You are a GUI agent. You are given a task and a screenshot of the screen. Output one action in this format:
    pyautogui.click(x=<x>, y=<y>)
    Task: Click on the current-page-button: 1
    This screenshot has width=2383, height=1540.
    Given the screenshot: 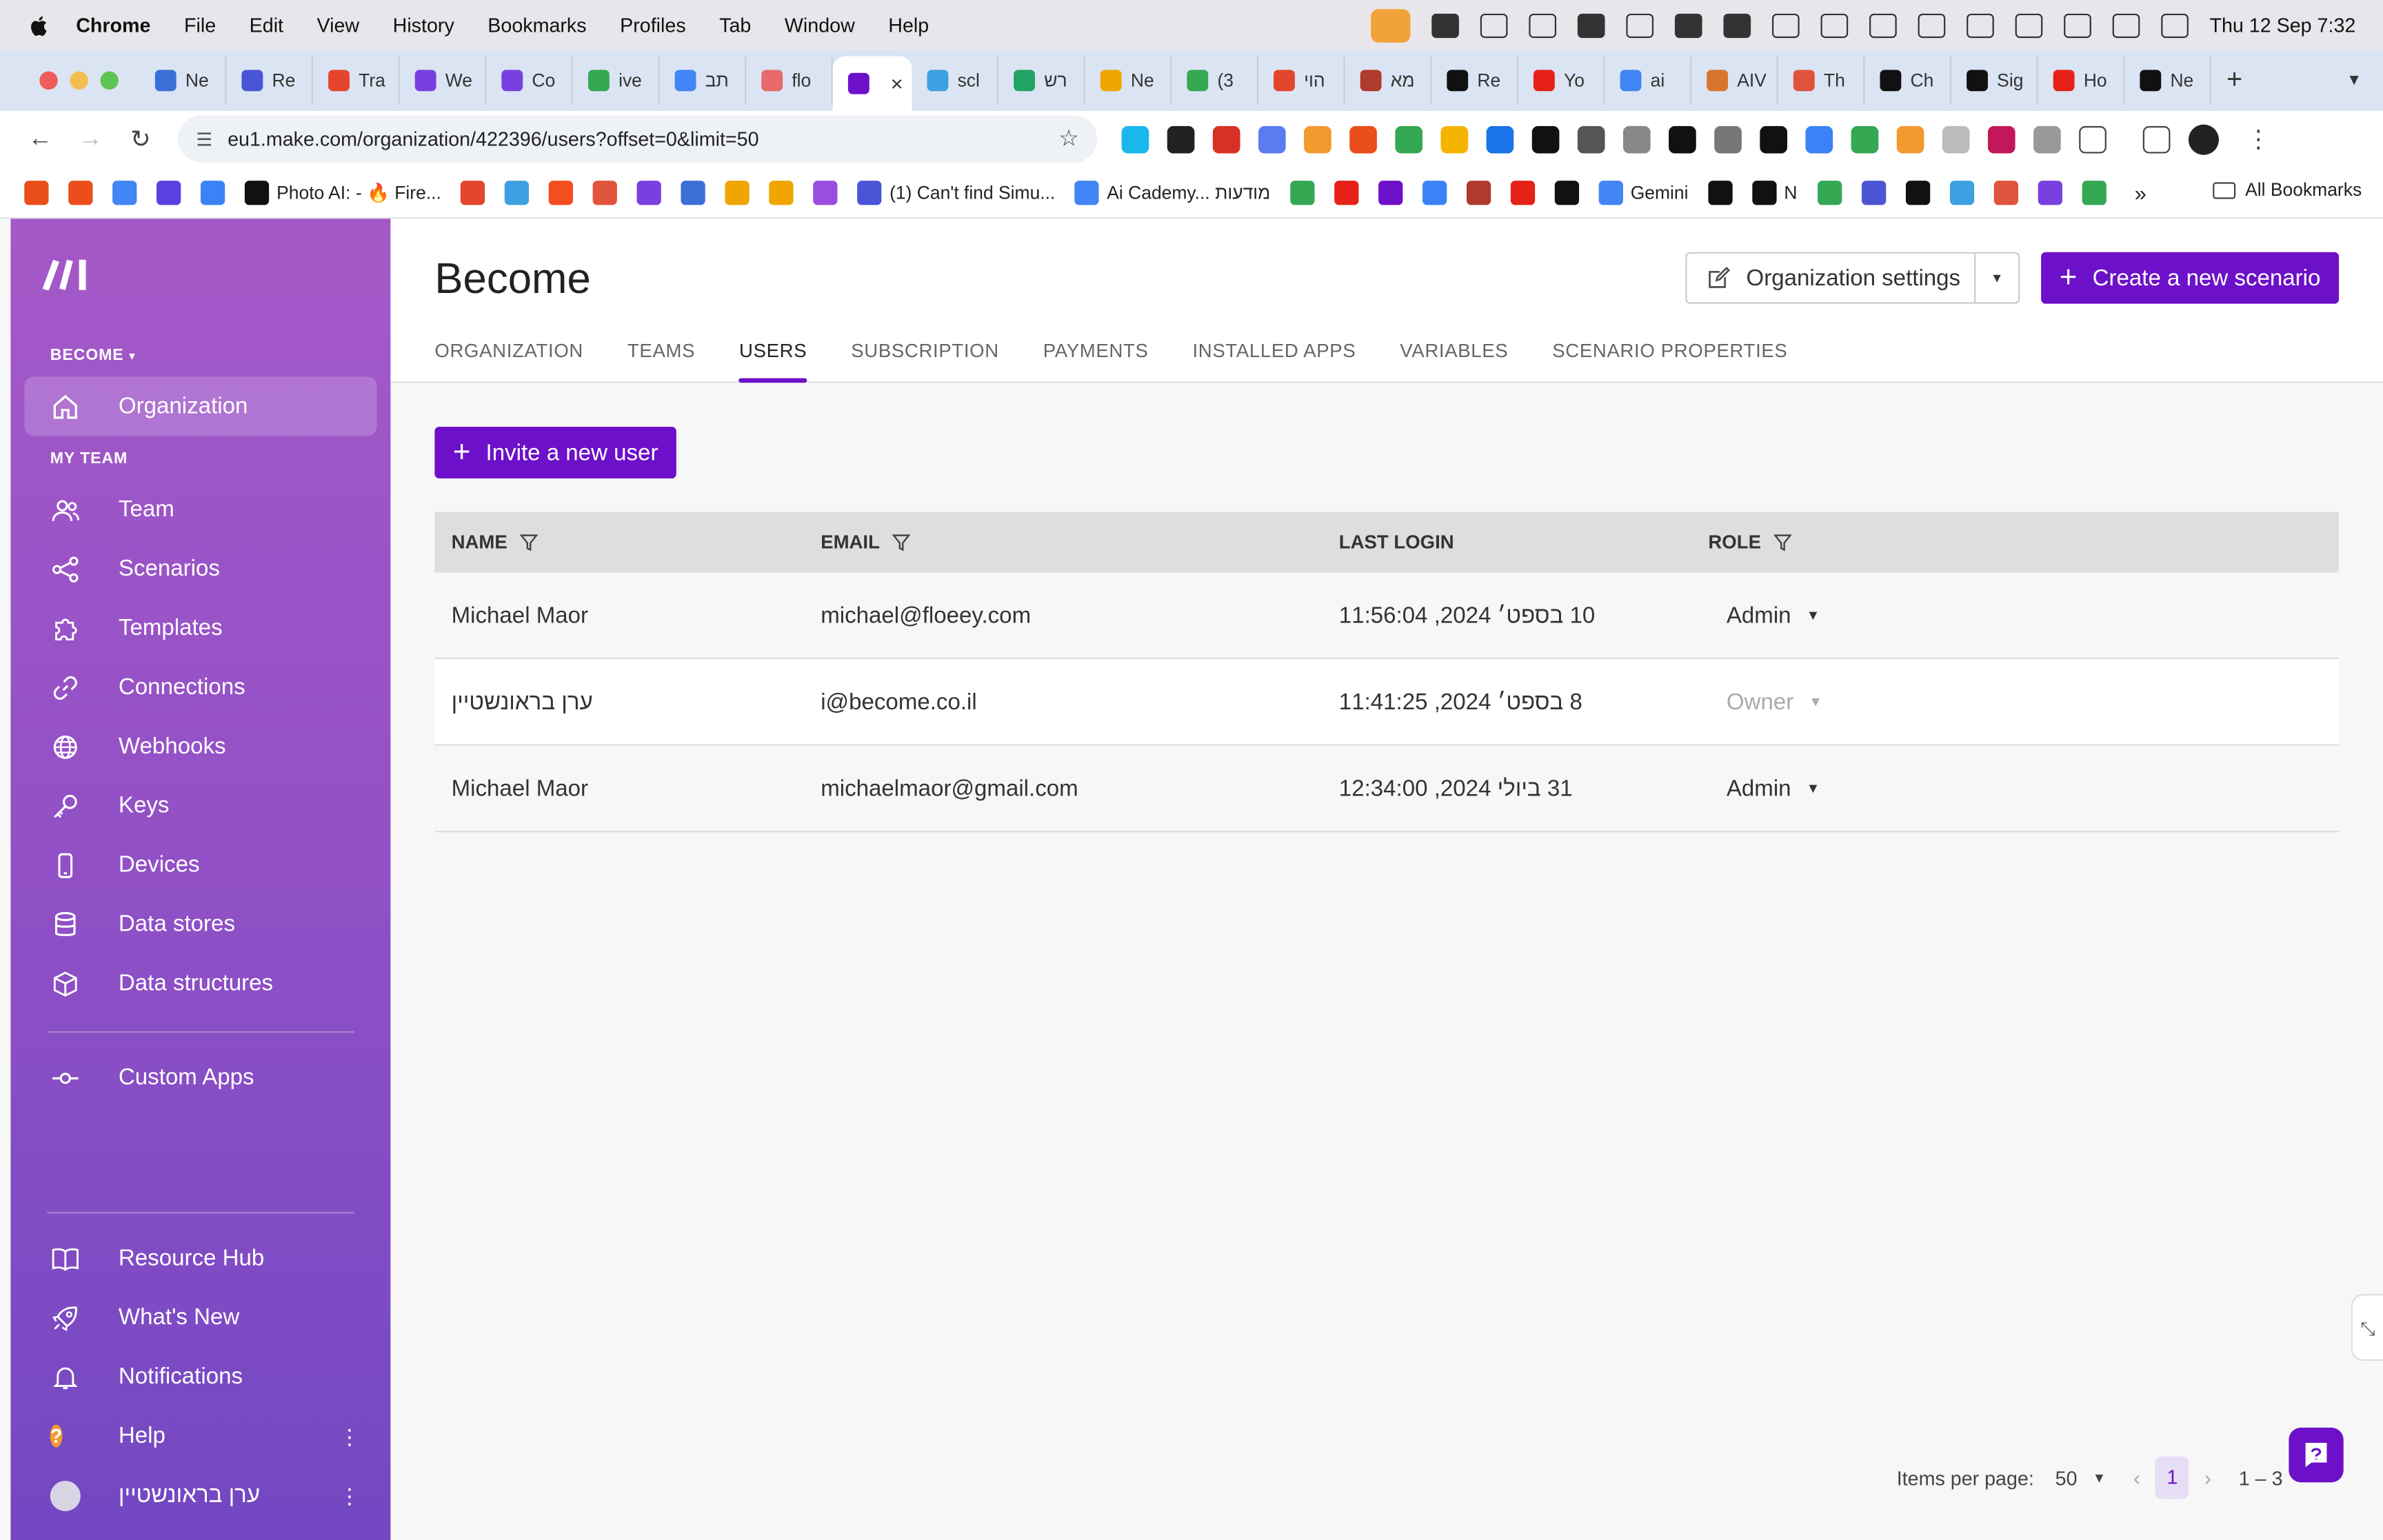 What is the action you would take?
    pyautogui.click(x=2172, y=1478)
    